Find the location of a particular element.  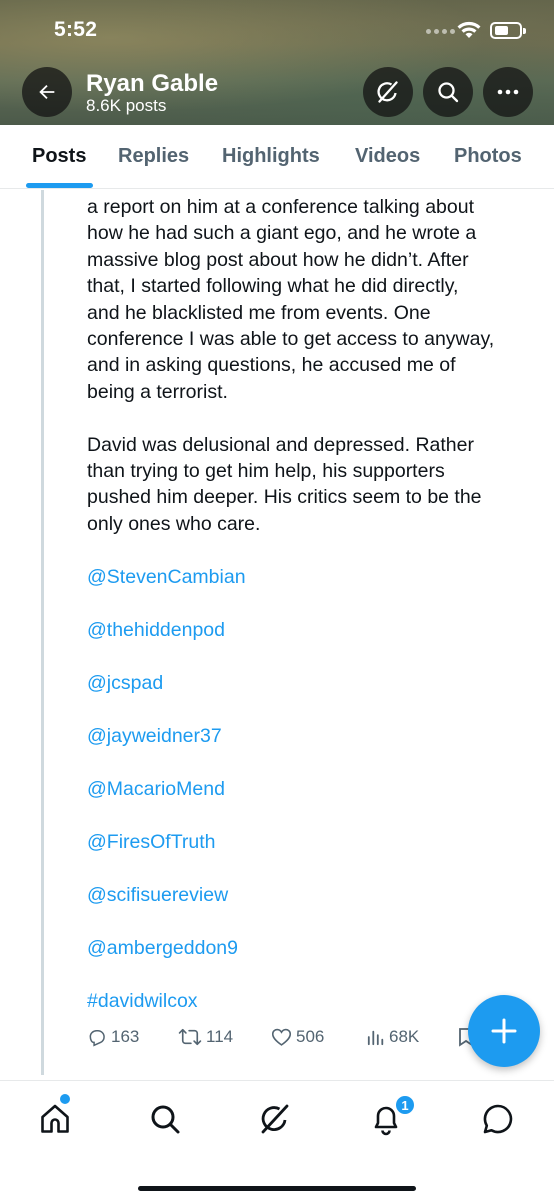

status-time: 5:52 is located at coordinates (76, 29).